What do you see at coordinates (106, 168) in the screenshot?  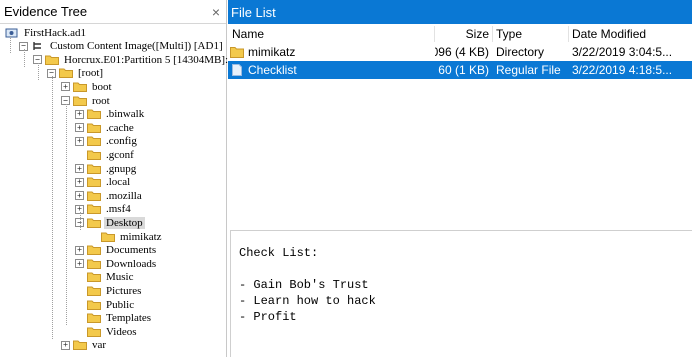 I see `tree-node-gnupg: + .gnupg` at bounding box center [106, 168].